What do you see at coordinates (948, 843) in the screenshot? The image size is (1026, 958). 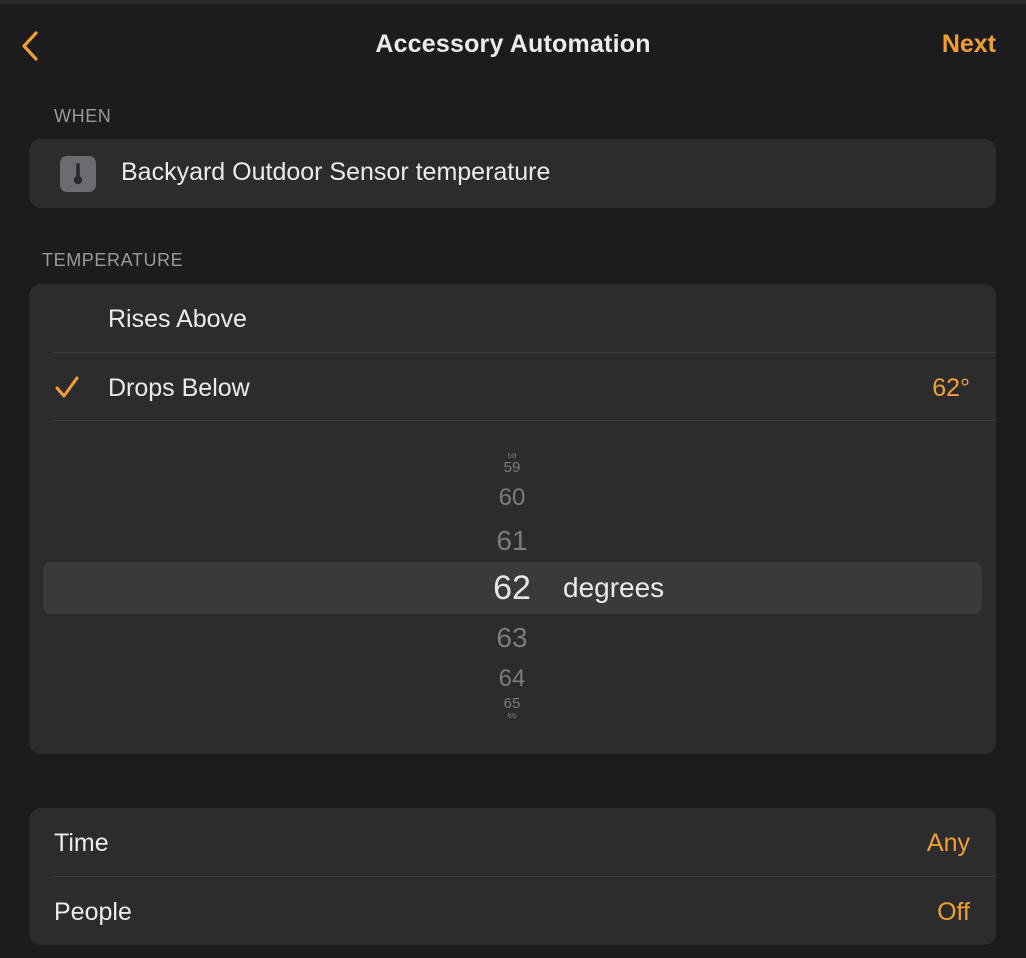 I see `time-value: Any` at bounding box center [948, 843].